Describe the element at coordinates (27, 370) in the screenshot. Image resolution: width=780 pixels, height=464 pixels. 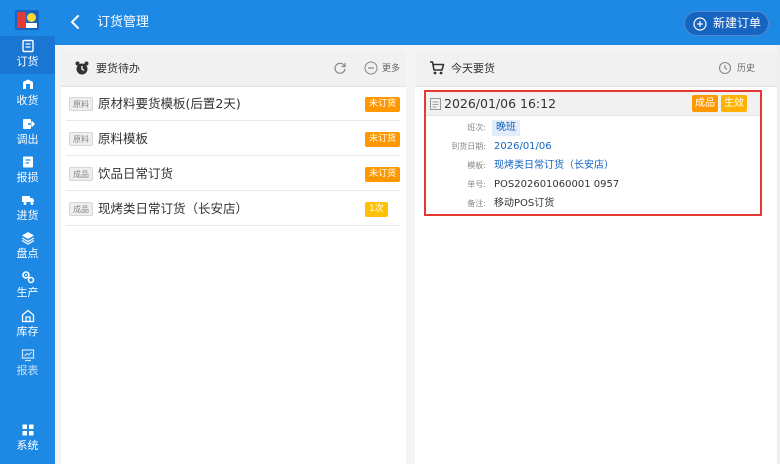
I see `sidebar-item-label: 报表` at that location.